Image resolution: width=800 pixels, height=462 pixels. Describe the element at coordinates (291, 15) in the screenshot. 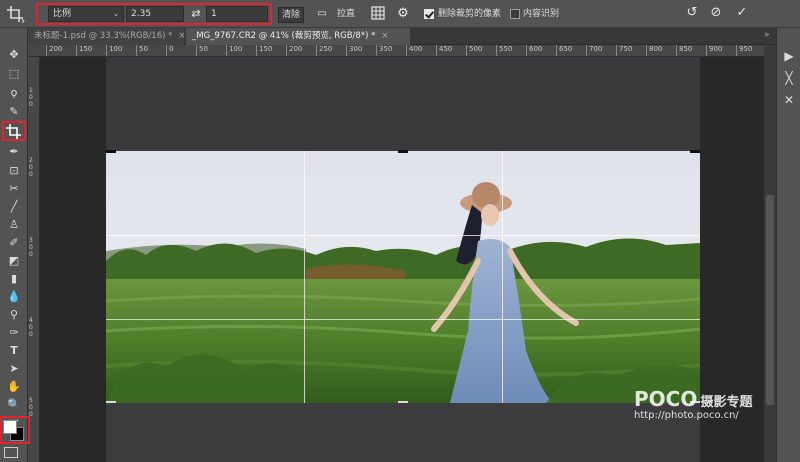

I see `clear-button: 清除` at that location.